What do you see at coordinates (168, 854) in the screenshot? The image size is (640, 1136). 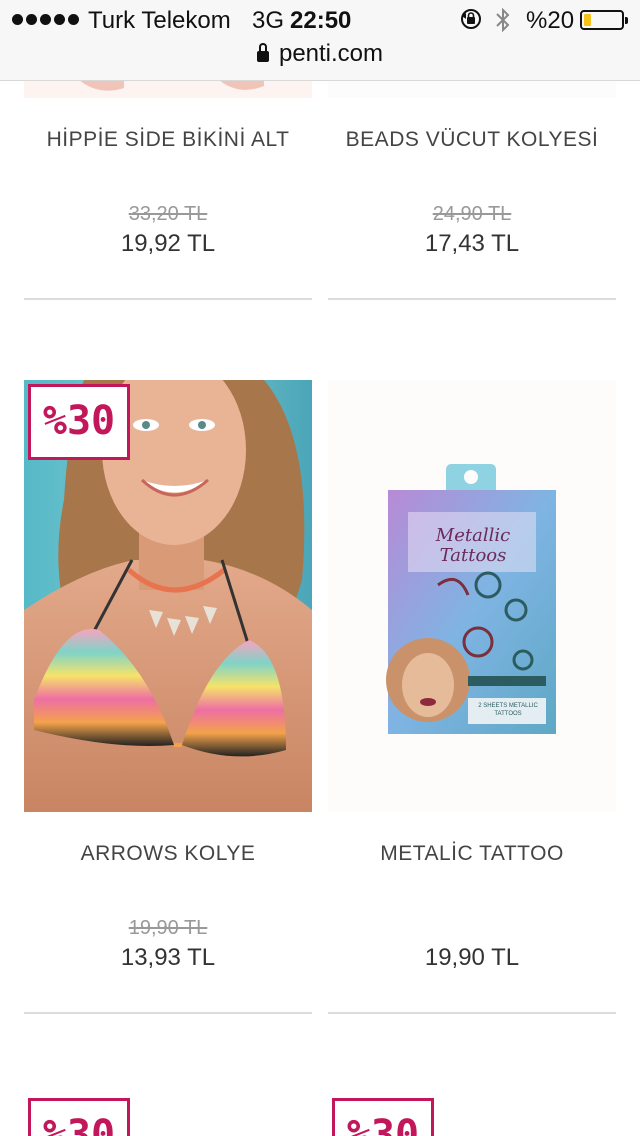 I see `product-name: ARROWS KOLYE` at bounding box center [168, 854].